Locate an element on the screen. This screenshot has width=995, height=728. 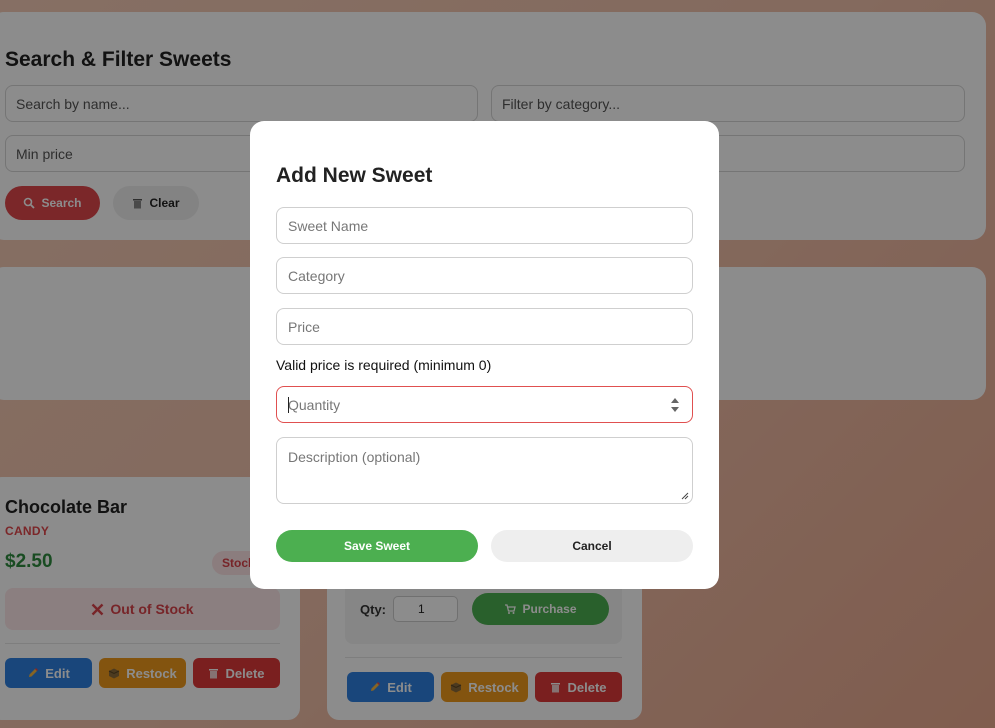
quantity-placeholder: Quantity is located at coordinates (314, 404).